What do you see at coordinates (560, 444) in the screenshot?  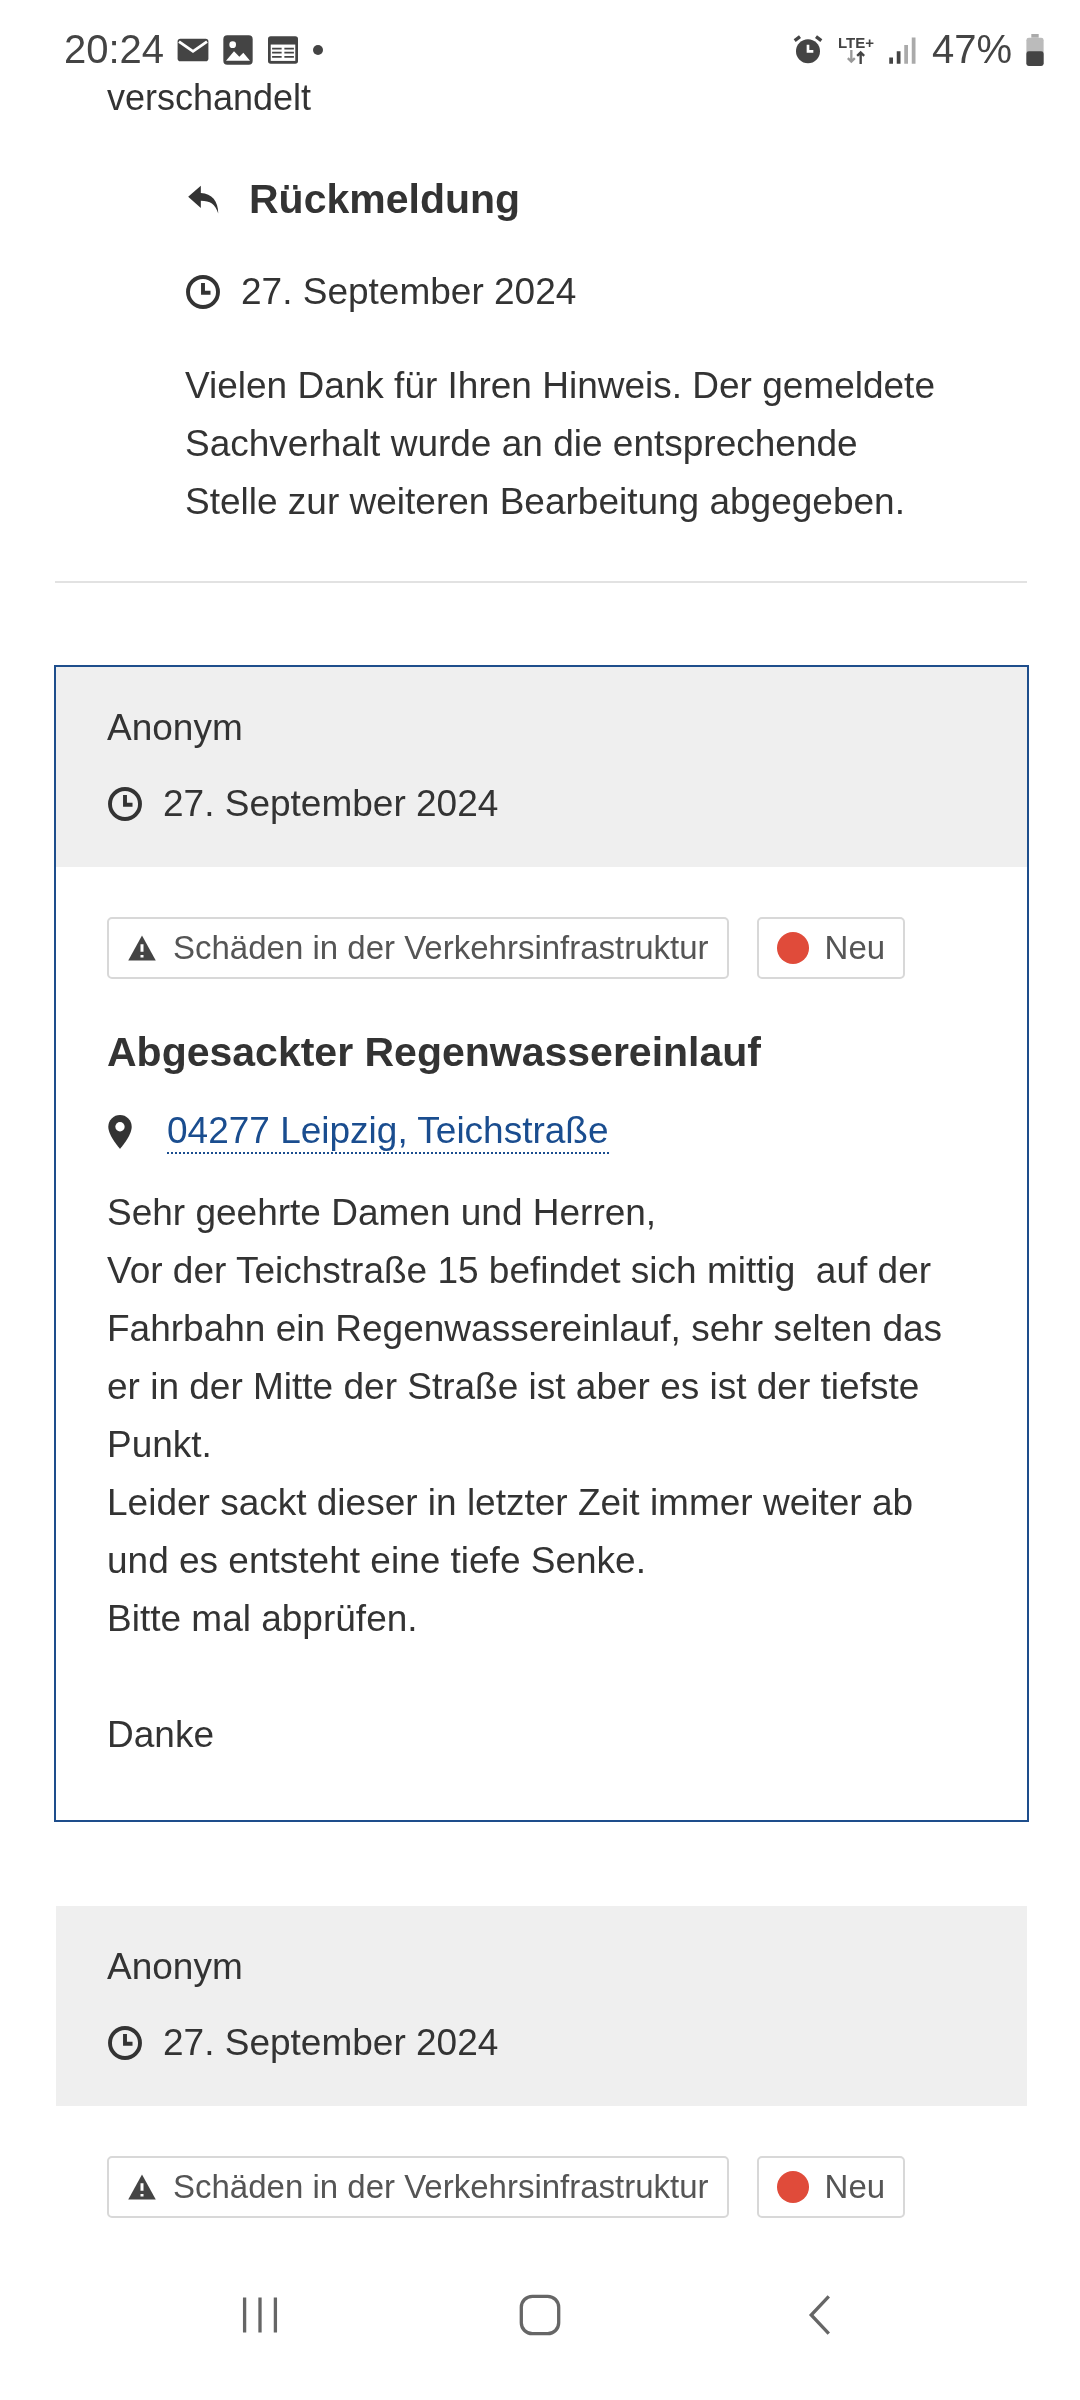 I see `response-text: Vielen Dank für Ihren Hinweis. Der gemeldete Sachverhalt wurde an die entsprechende Stelle zur weiteren Bearbeitung abgegeben.` at bounding box center [560, 444].